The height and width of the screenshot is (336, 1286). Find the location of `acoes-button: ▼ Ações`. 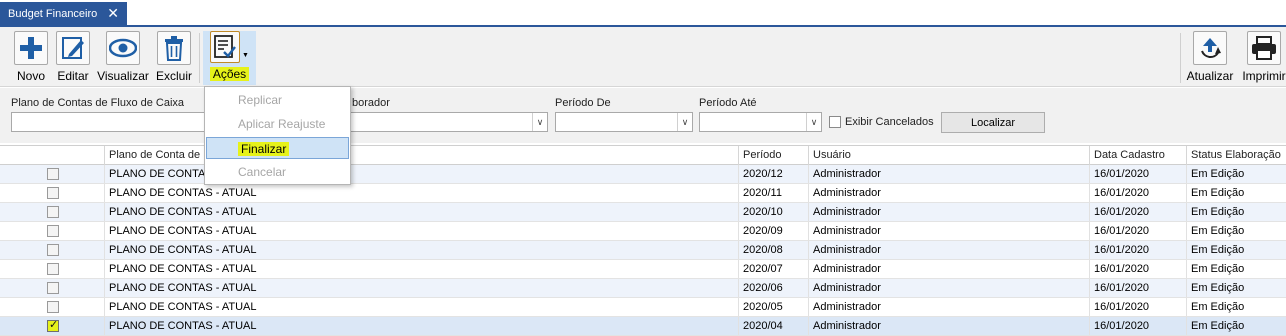

acoes-button: ▼ Ações is located at coordinates (229, 58).